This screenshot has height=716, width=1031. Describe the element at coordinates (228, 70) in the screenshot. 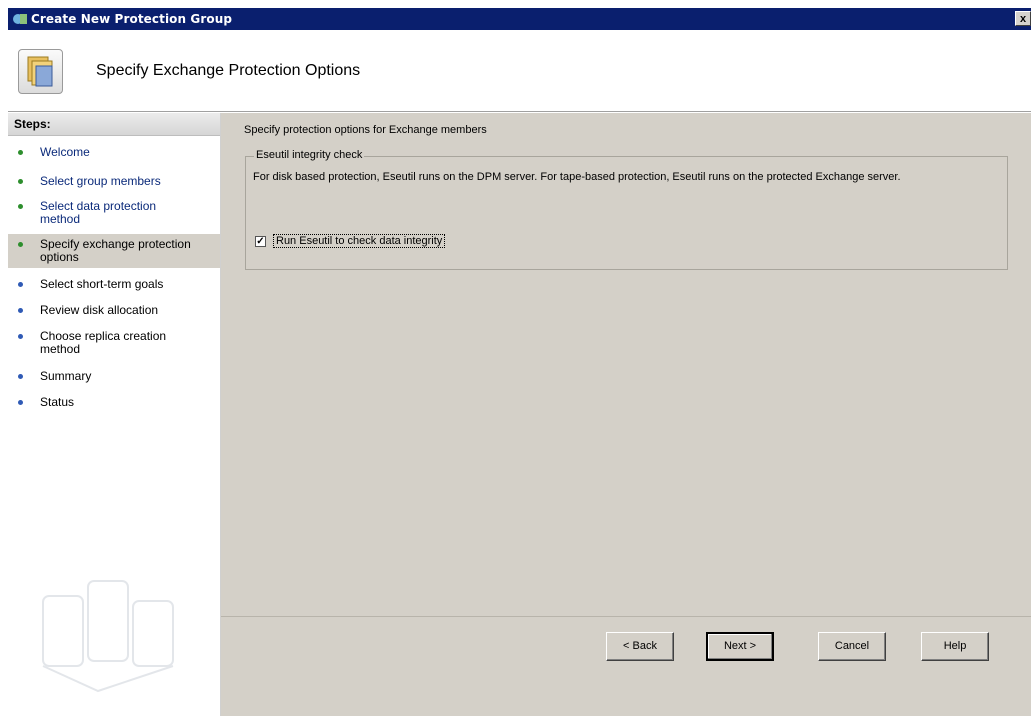

I see `page-title: Specify Exchange Protection Options` at that location.